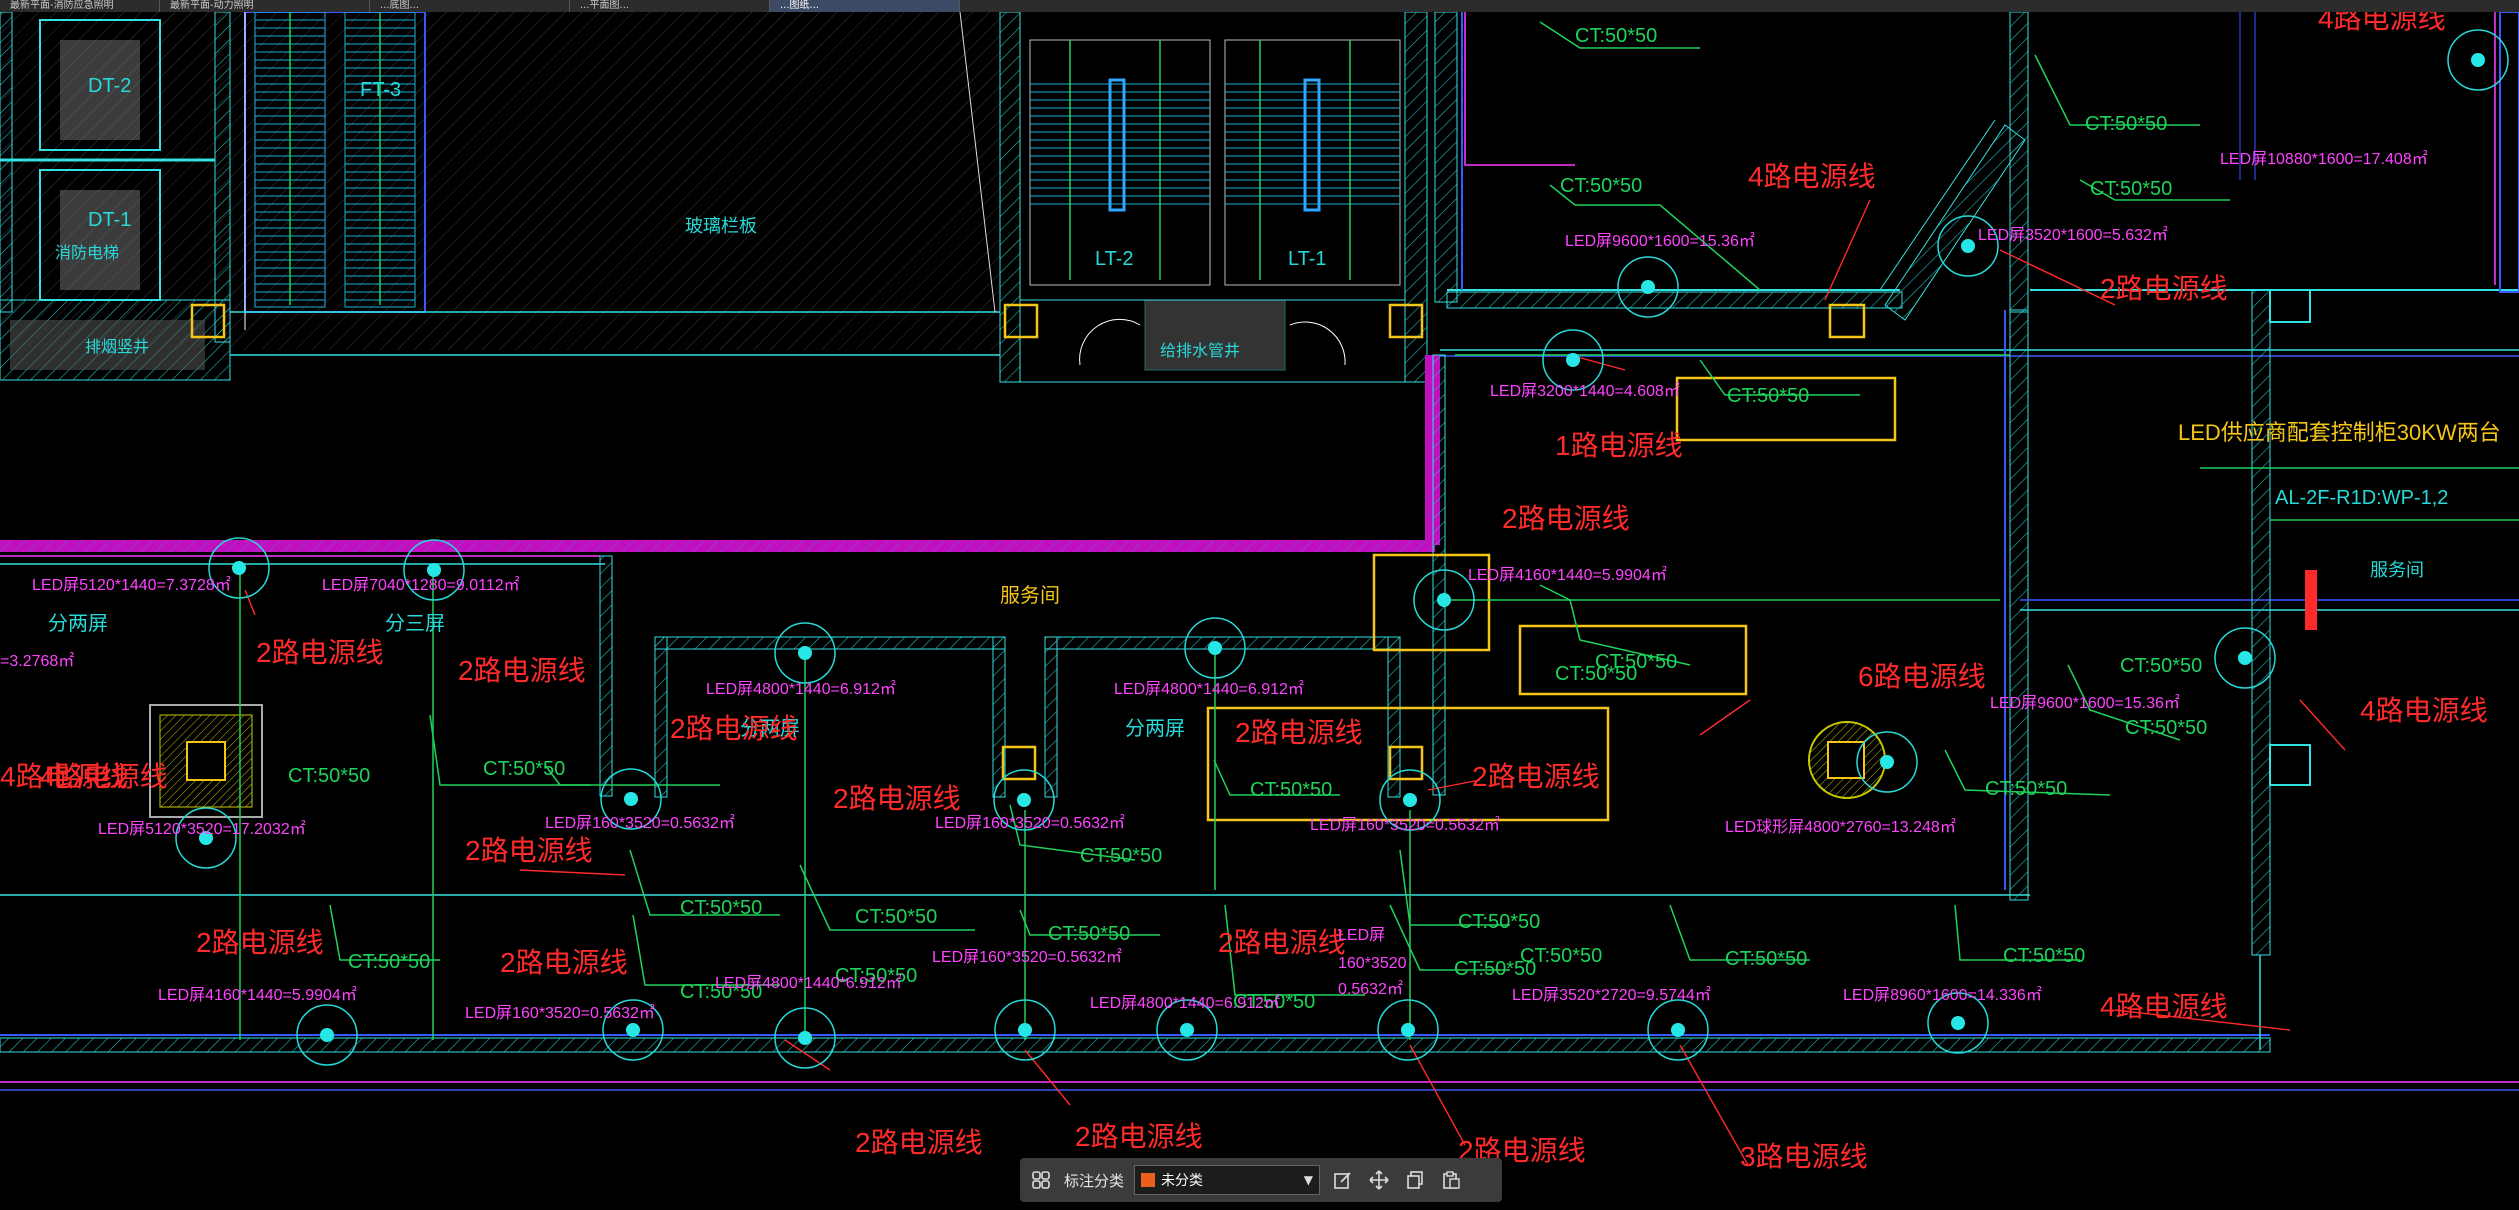 The height and width of the screenshot is (1210, 2519). I want to click on led-screen-label: LED球形屏4800*2760=13.248㎡, so click(1840, 827).